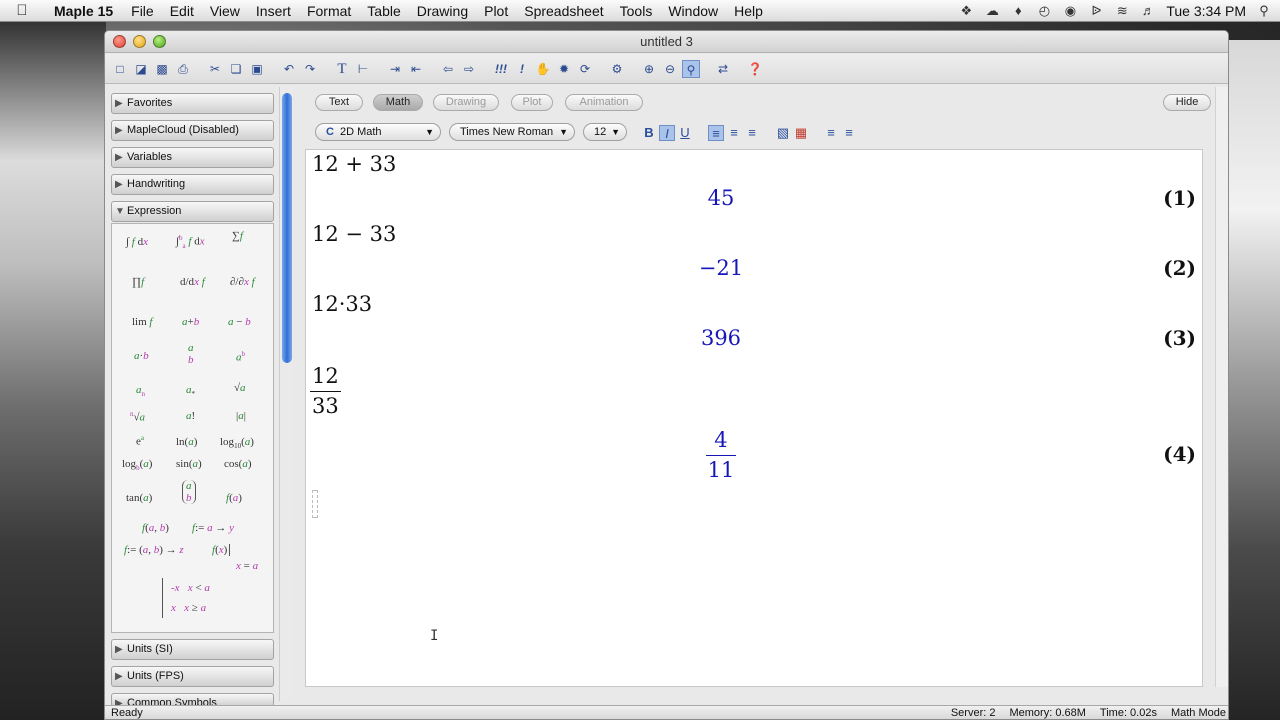 The width and height of the screenshot is (1280, 720). Describe the element at coordinates (339, 102) in the screenshot. I see `text-mode-button: Text` at that location.